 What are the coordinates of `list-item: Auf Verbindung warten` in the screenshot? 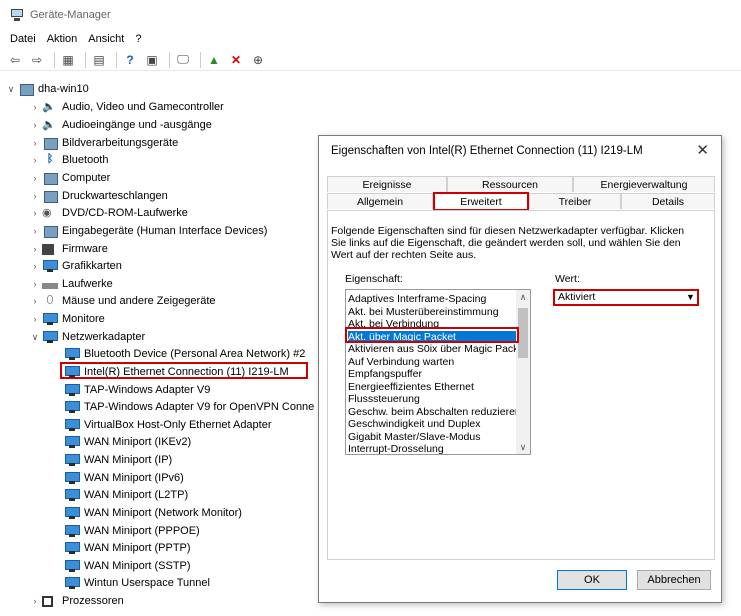 It's located at (432, 362).